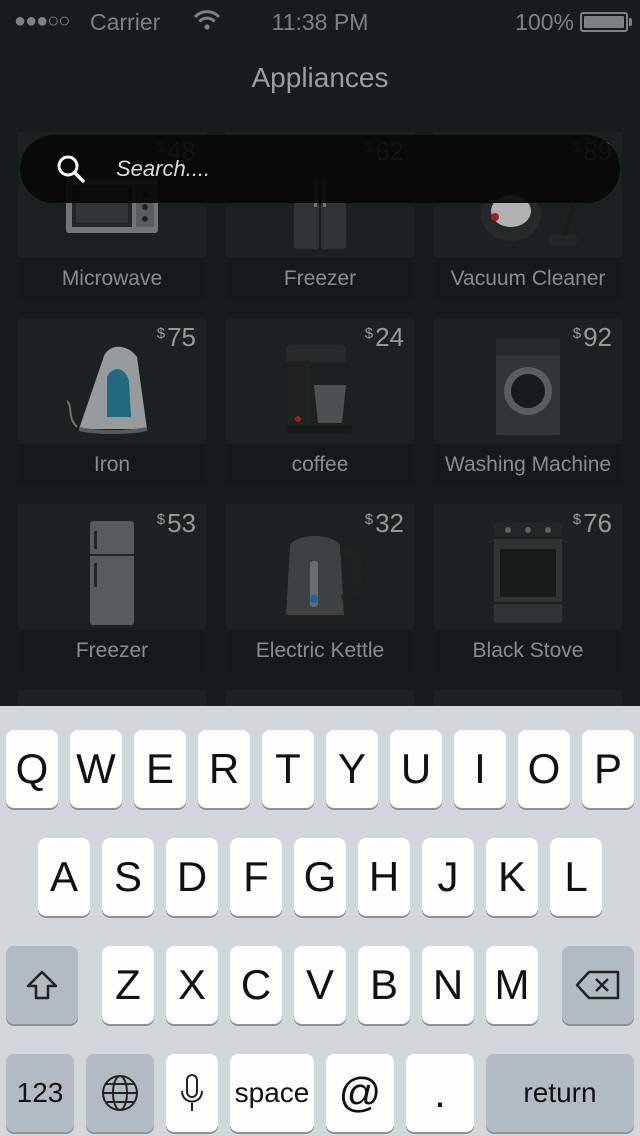 Image resolution: width=640 pixels, height=1136 pixels. Describe the element at coordinates (320, 77) in the screenshot. I see `page-title: Appliances` at that location.